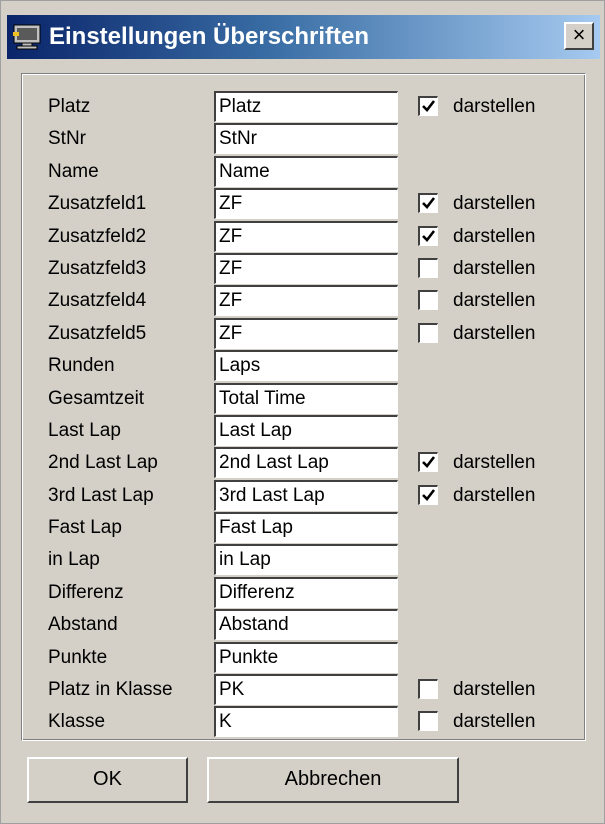 Image resolution: width=605 pixels, height=824 pixels. What do you see at coordinates (78, 657) in the screenshot?
I see `field-label: Punkte` at bounding box center [78, 657].